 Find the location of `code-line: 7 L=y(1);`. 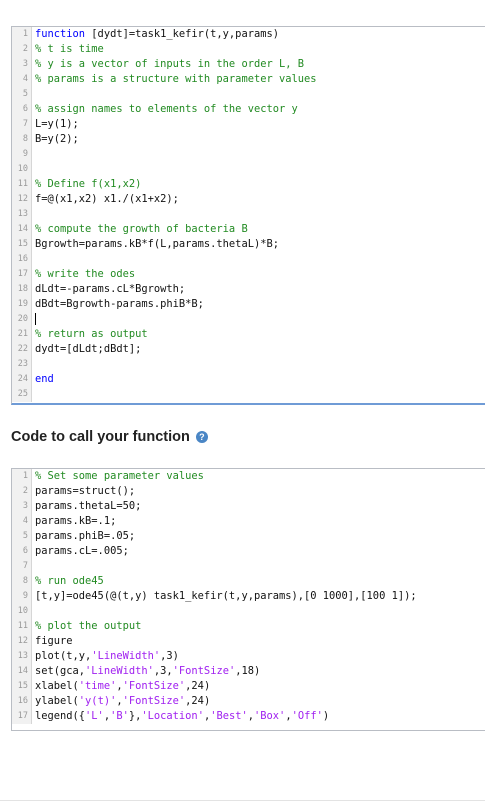

code-line: 7 L=y(1); is located at coordinates (248, 124).